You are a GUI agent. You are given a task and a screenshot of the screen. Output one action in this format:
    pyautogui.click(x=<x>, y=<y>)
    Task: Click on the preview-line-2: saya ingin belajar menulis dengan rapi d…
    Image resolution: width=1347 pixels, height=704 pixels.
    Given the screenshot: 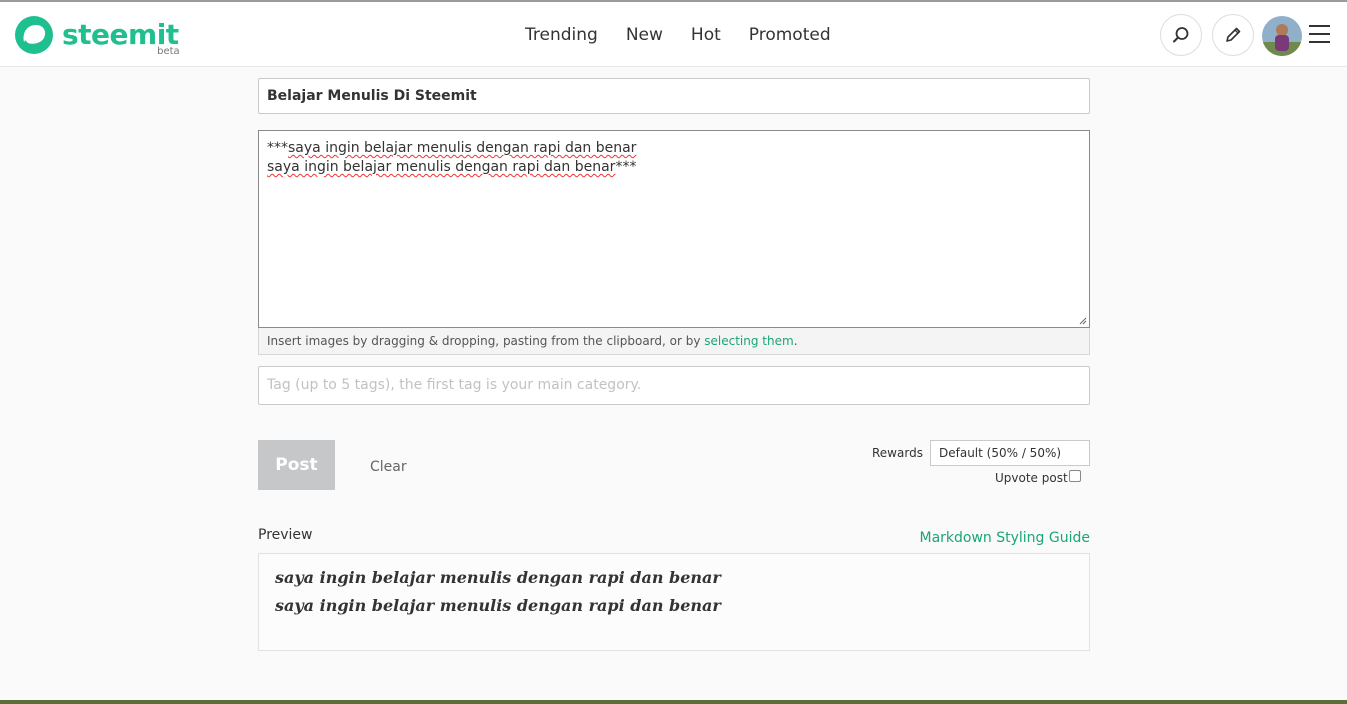 What is the action you would take?
    pyautogui.click(x=498, y=605)
    